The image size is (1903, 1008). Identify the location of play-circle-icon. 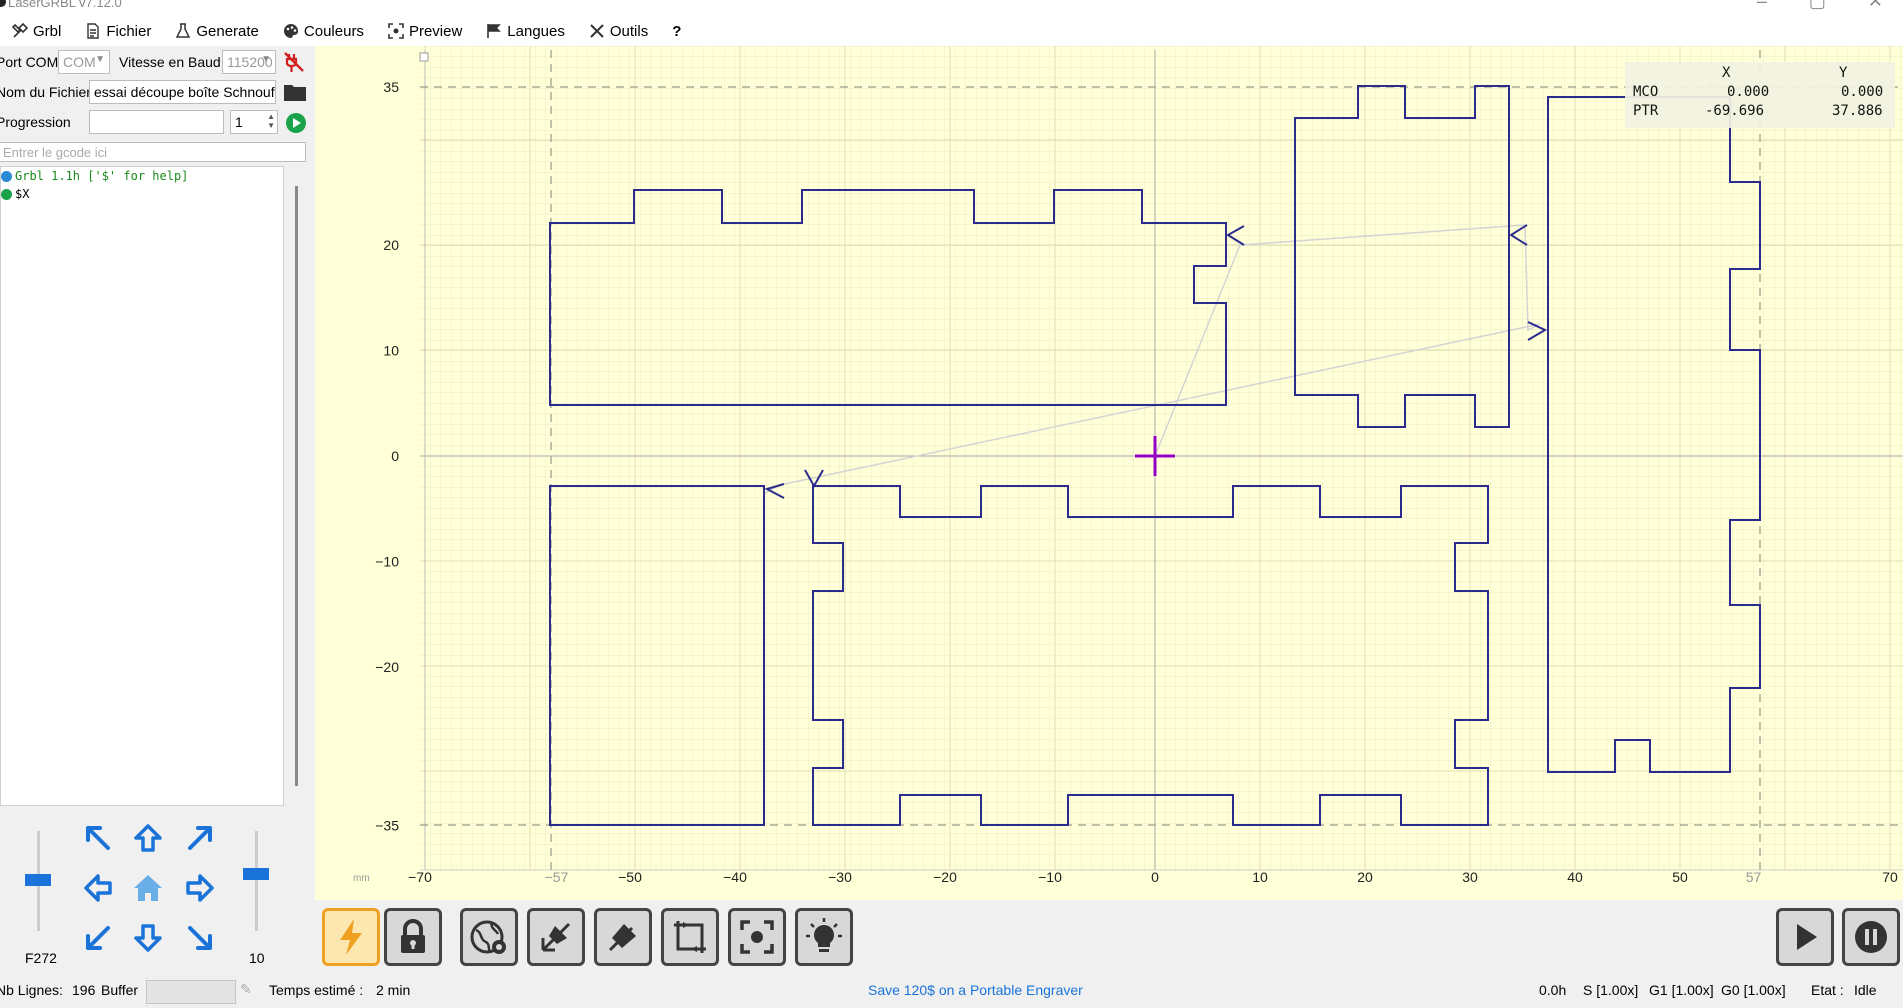
(296, 123).